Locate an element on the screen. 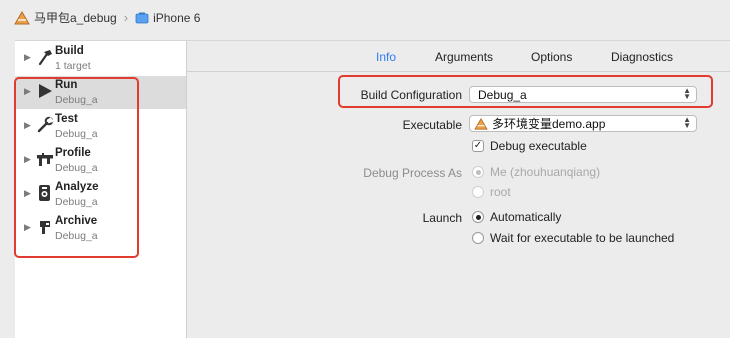 This screenshot has width=730, height=338. build-configuration-popup: Debug_a ▲ ▼ is located at coordinates (583, 94).